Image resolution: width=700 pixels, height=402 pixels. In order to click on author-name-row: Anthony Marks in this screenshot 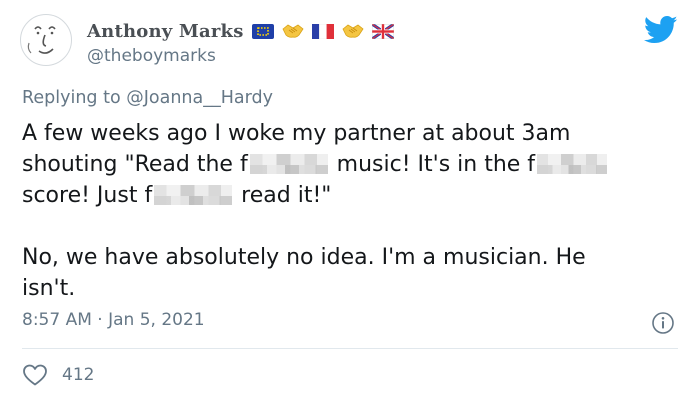, I will do `click(240, 31)`.